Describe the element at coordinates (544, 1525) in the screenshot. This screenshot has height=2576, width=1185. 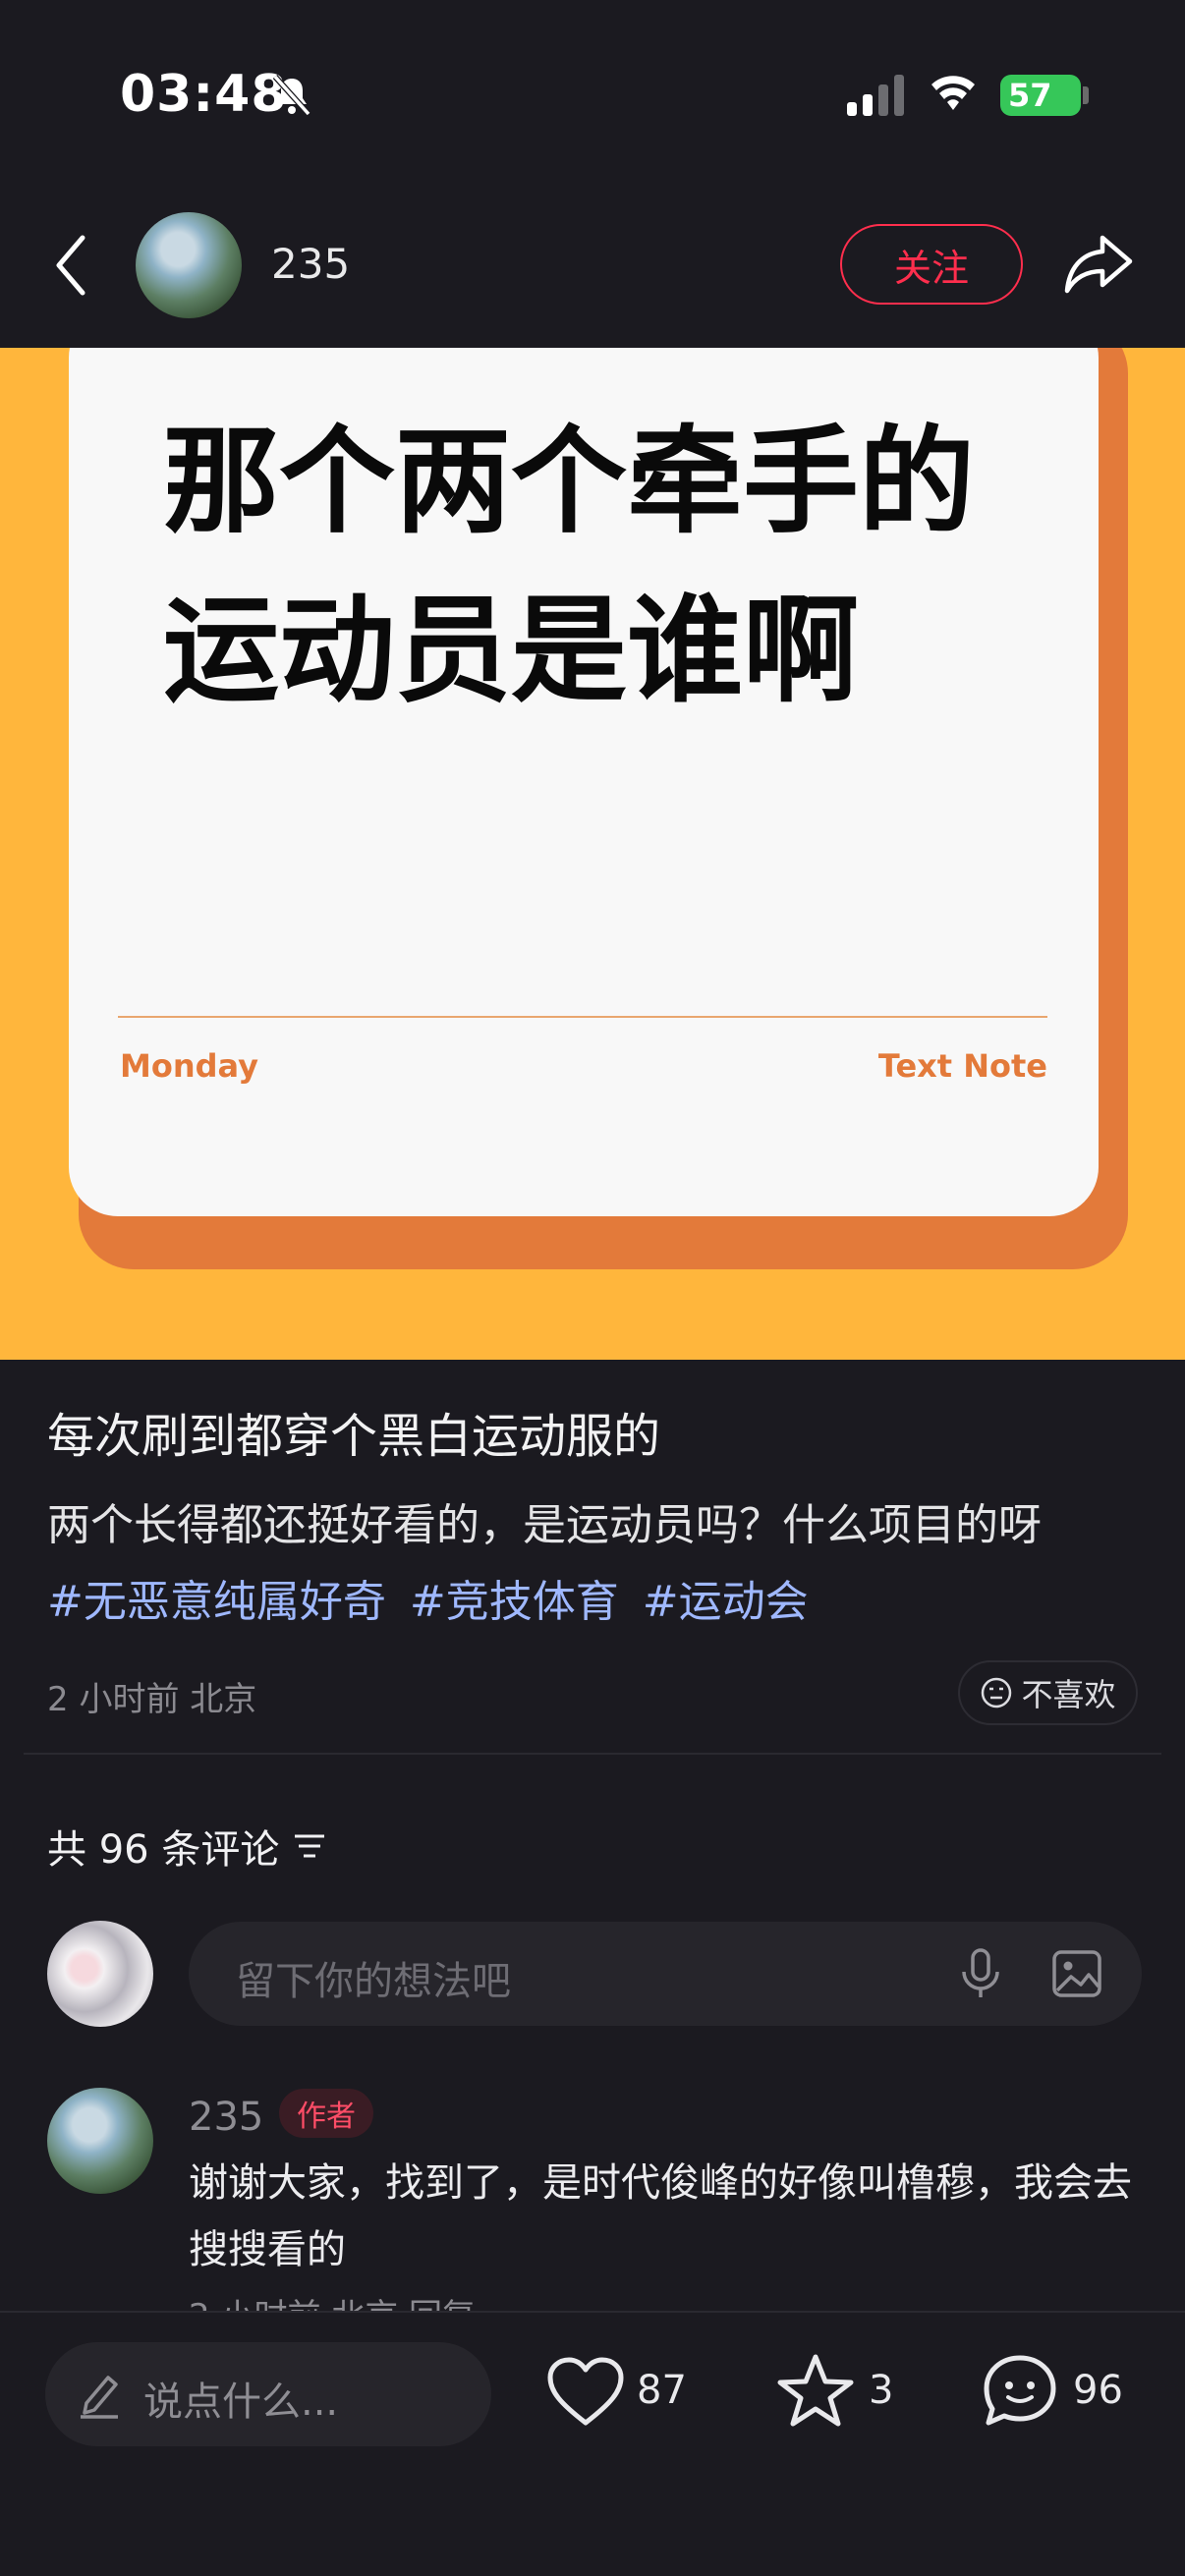
I see `post-body-text: 两个长得都还挺好看的，是运动员吗？什么项目的呀` at that location.